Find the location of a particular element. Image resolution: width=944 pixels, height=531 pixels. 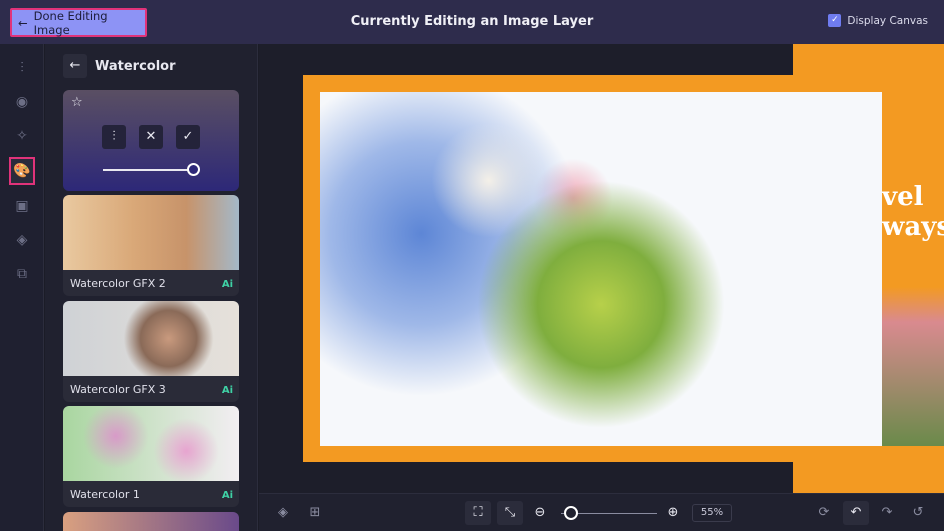

bottom-toolbar: ◈ ⊞ ⛶ ⤡ ⊖ ⊕ 55% ⟳ ↶ ↷ ↺ is located at coordinates (601, 512).